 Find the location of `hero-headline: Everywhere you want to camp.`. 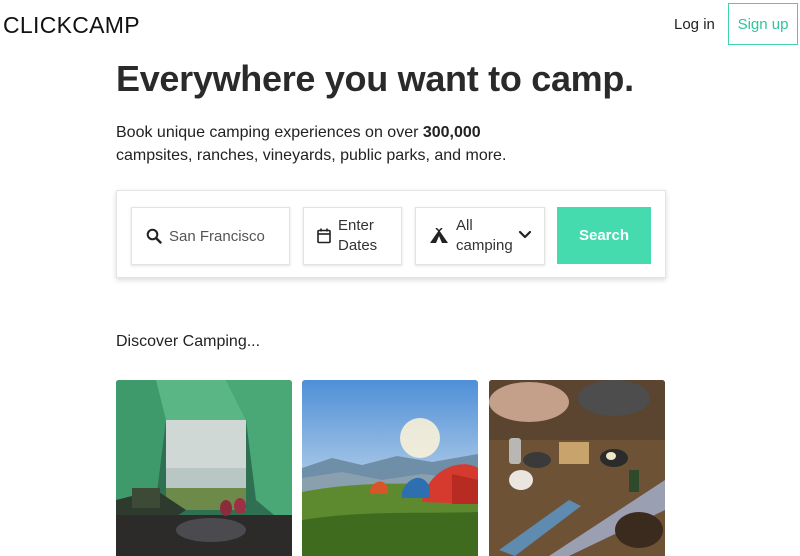

hero-headline: Everywhere you want to camp. is located at coordinates (375, 78).